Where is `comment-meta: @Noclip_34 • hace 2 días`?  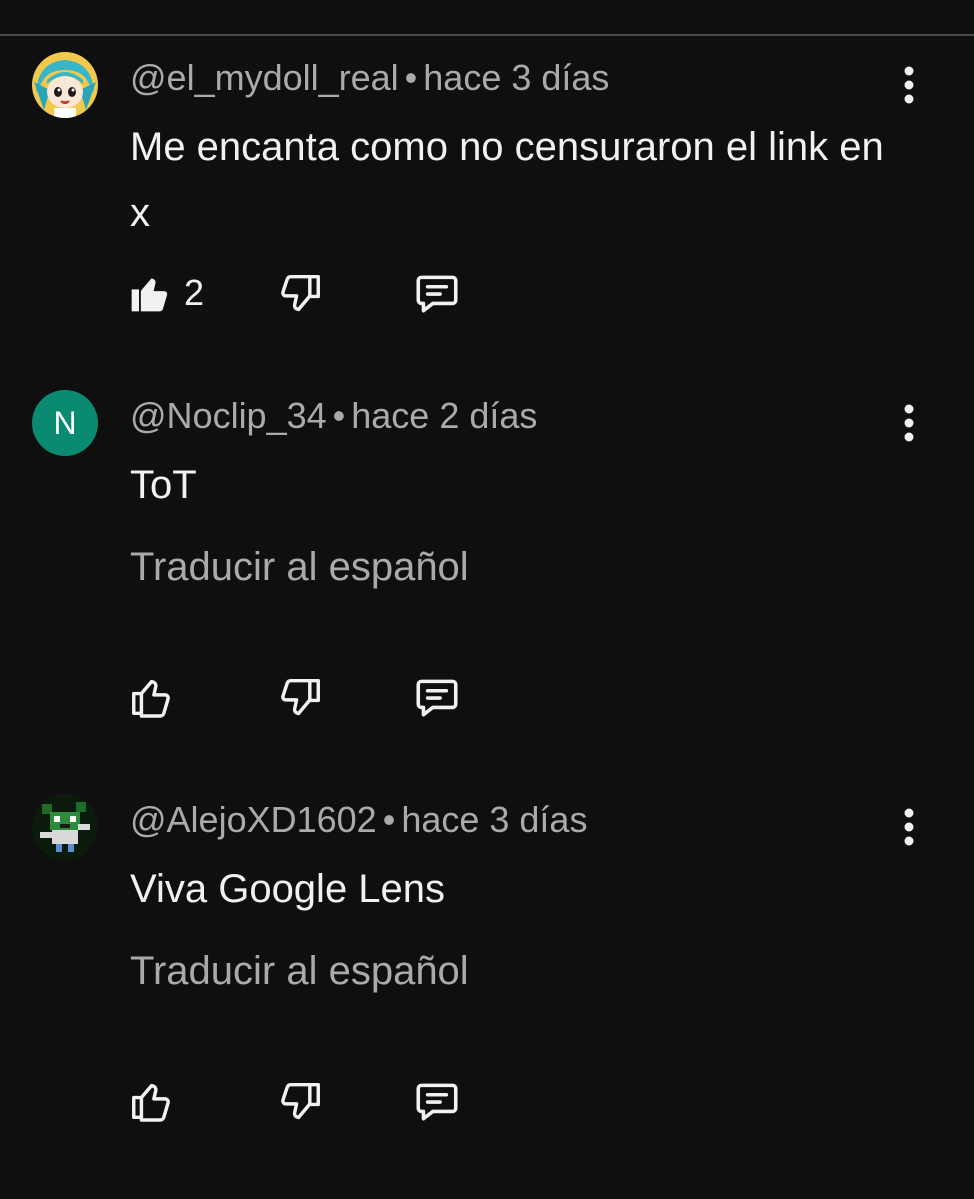
comment-meta: @Noclip_34 • hace 2 días is located at coordinates (333, 416).